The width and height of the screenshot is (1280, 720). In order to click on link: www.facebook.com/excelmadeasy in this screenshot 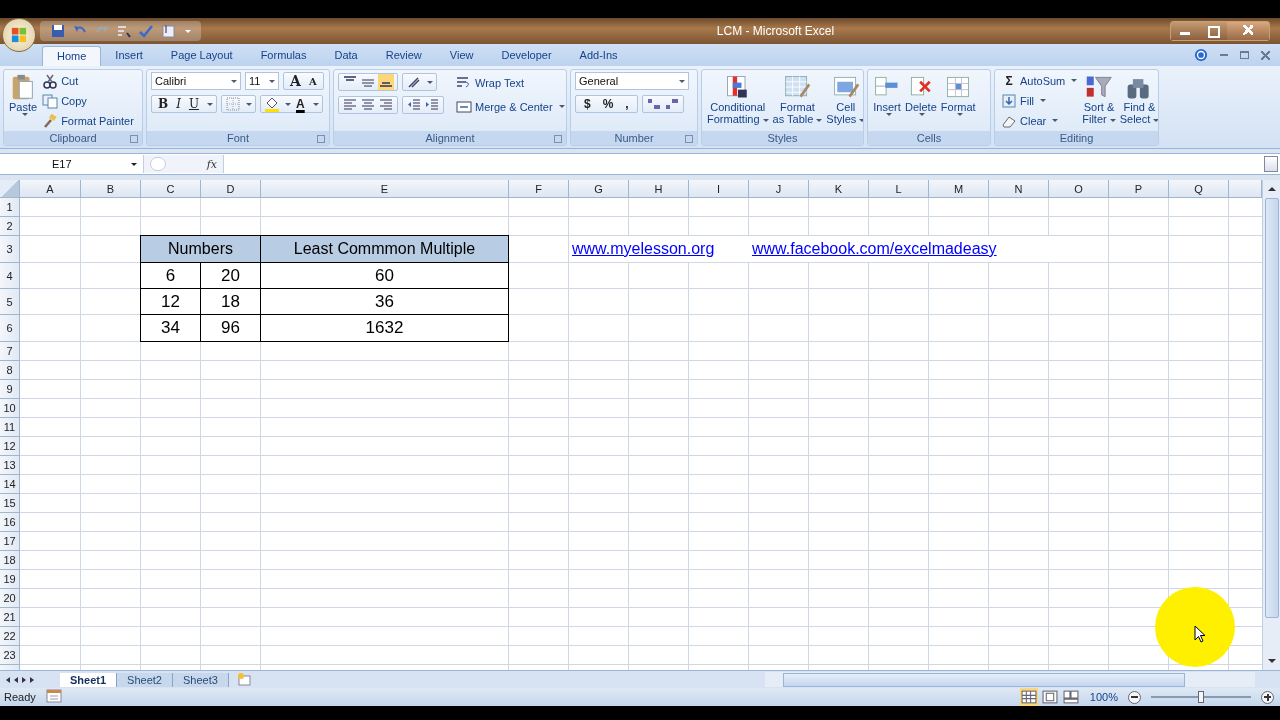, I will do `click(874, 249)`.